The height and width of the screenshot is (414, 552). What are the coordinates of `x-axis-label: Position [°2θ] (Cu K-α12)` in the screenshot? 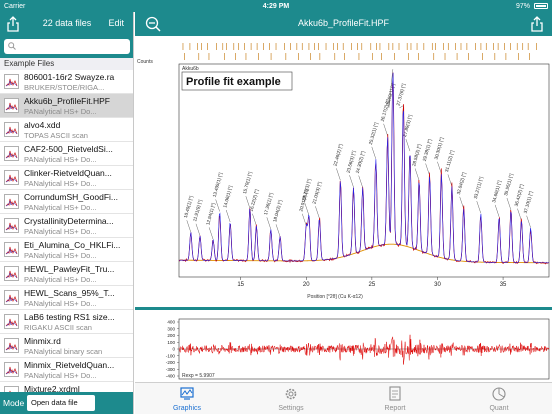 It's located at (335, 297).